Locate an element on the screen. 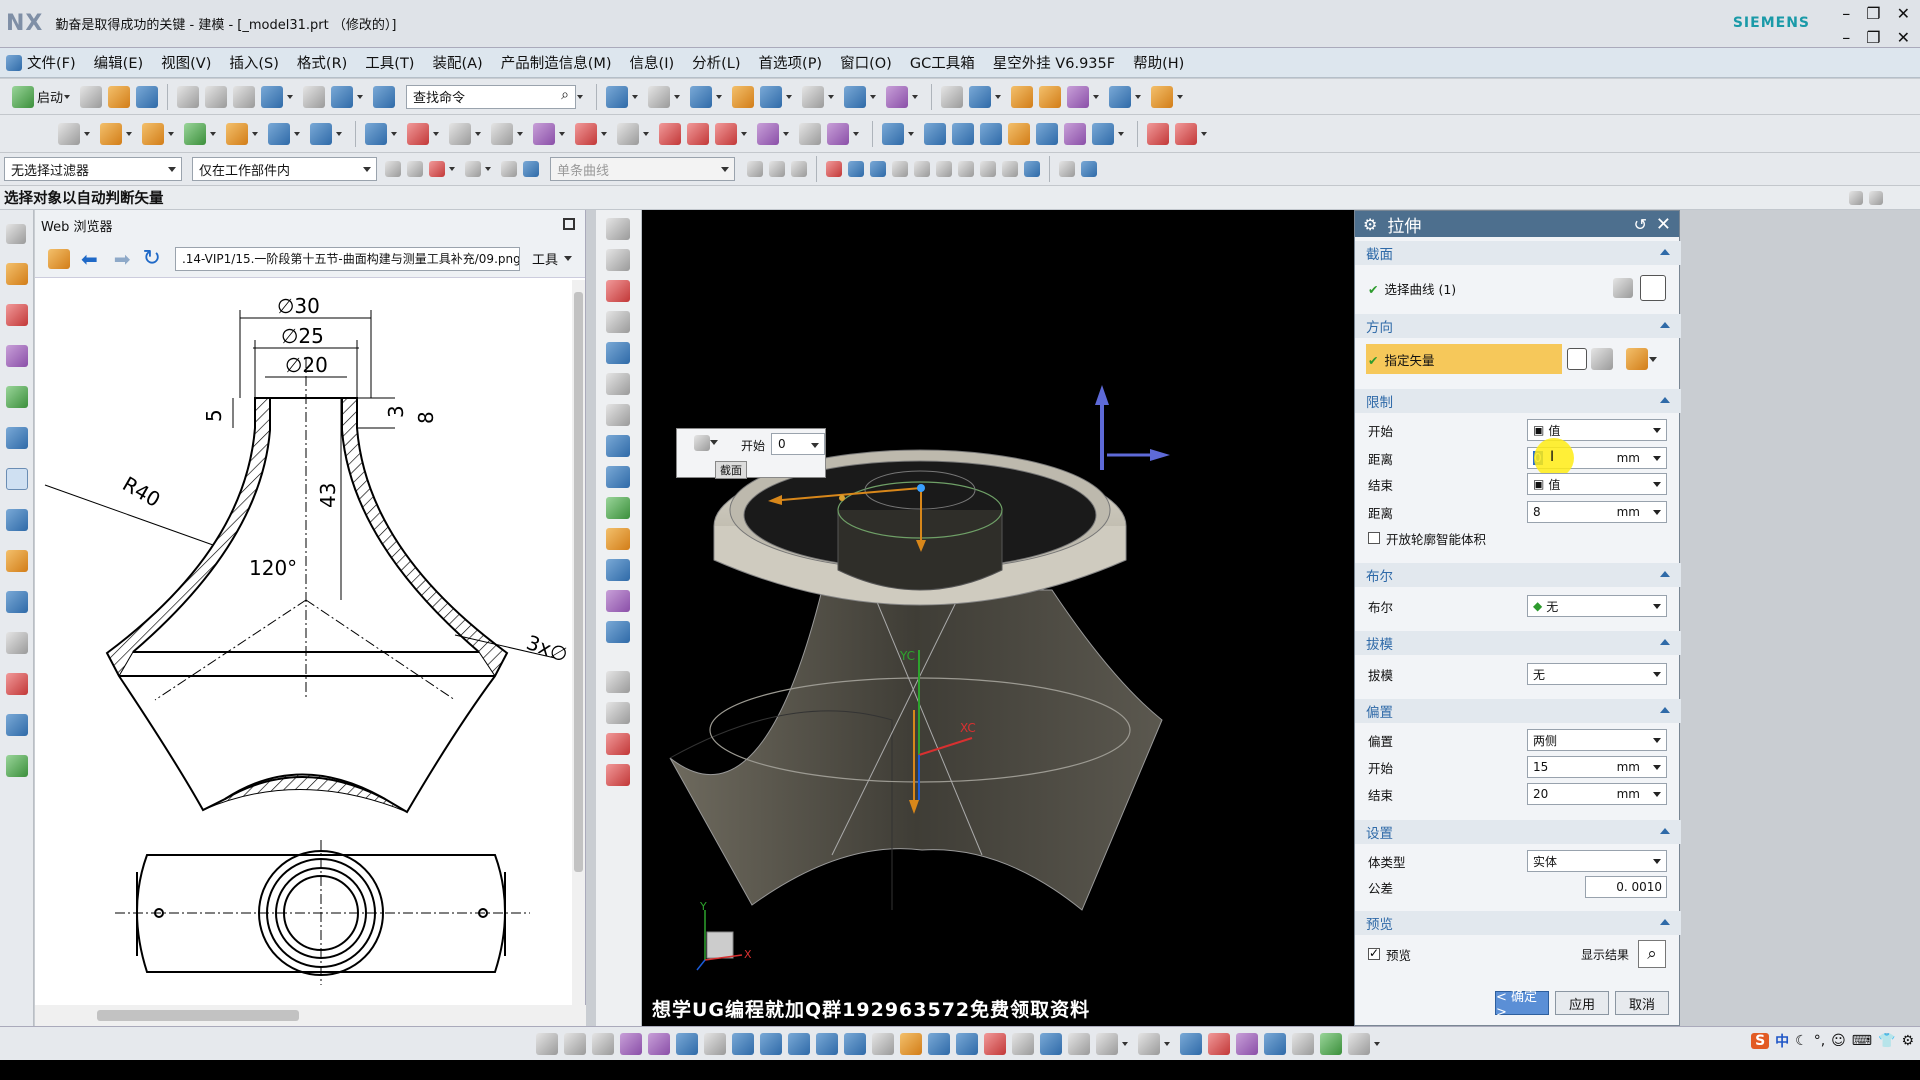  redo-icon is located at coordinates (314, 96).